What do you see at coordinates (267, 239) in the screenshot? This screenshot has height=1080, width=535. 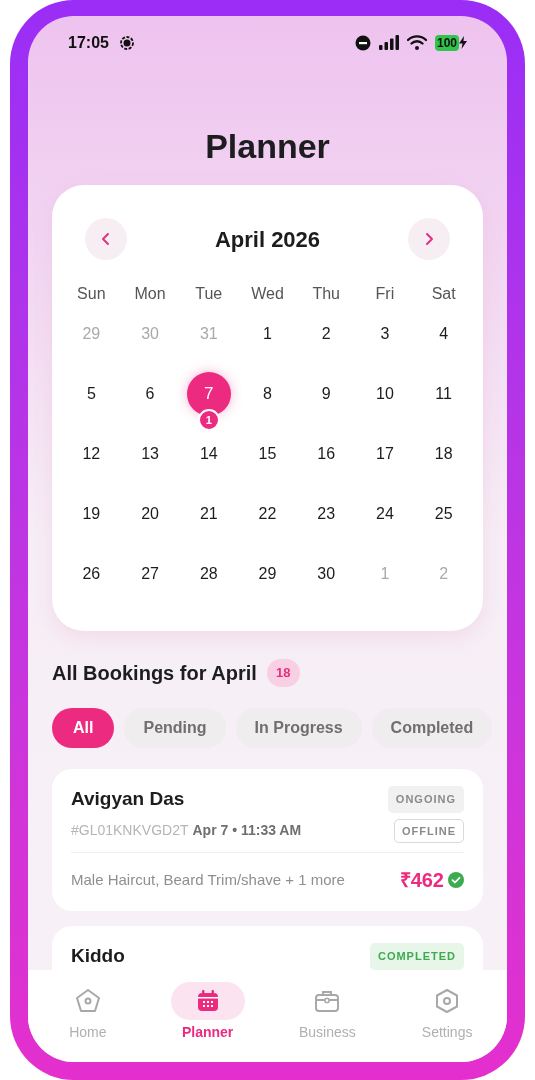 I see `month-title: April 2026` at bounding box center [267, 239].